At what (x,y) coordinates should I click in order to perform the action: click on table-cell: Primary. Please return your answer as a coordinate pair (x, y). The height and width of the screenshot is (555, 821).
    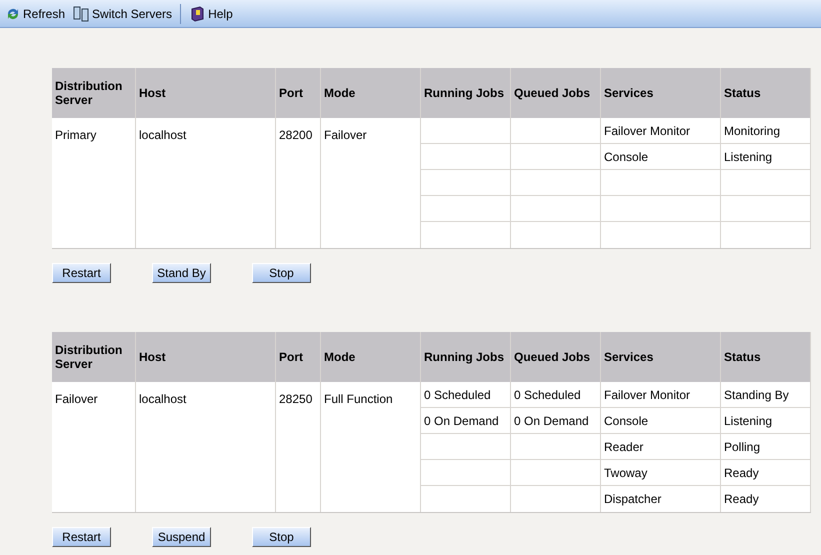
    Looking at the image, I should click on (75, 135).